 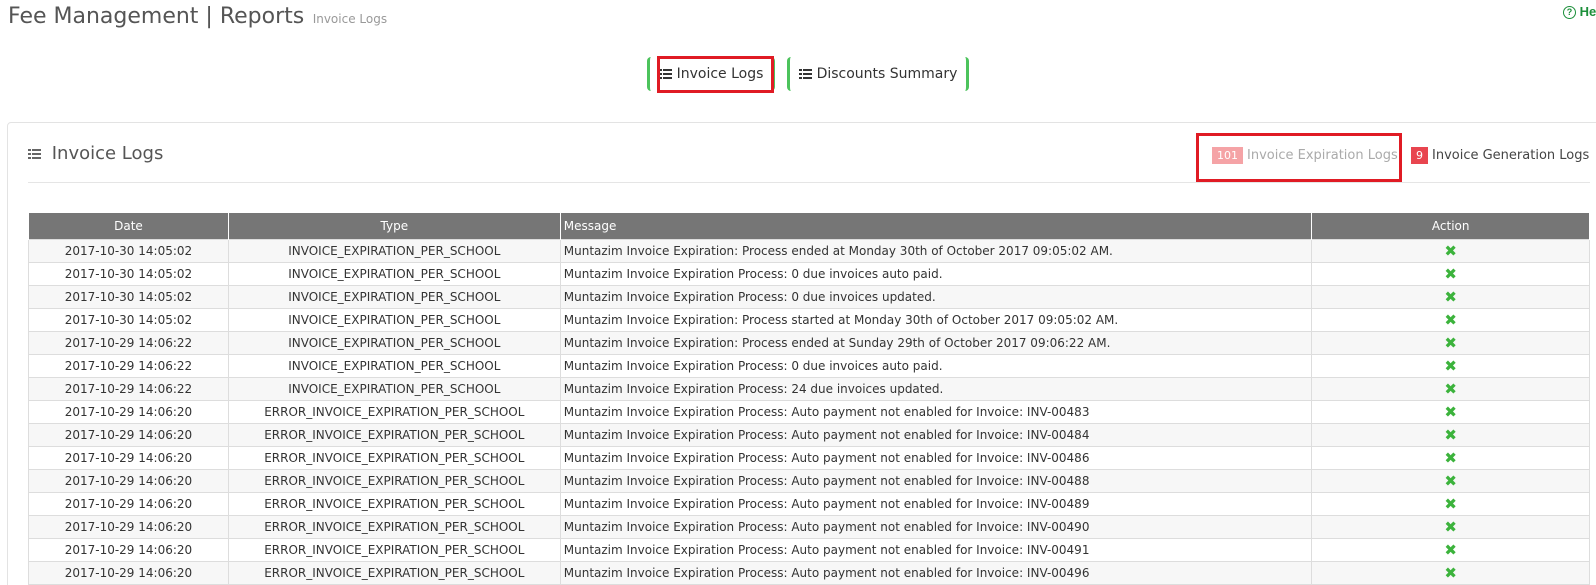 I want to click on panel-divider, so click(x=809, y=182).